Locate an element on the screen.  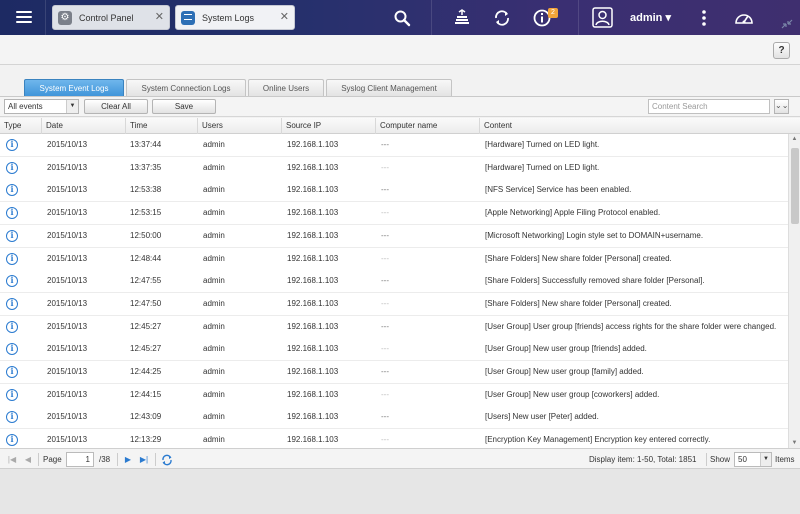
items-per-page-select: 50 ▼ is located at coordinates (753, 459).